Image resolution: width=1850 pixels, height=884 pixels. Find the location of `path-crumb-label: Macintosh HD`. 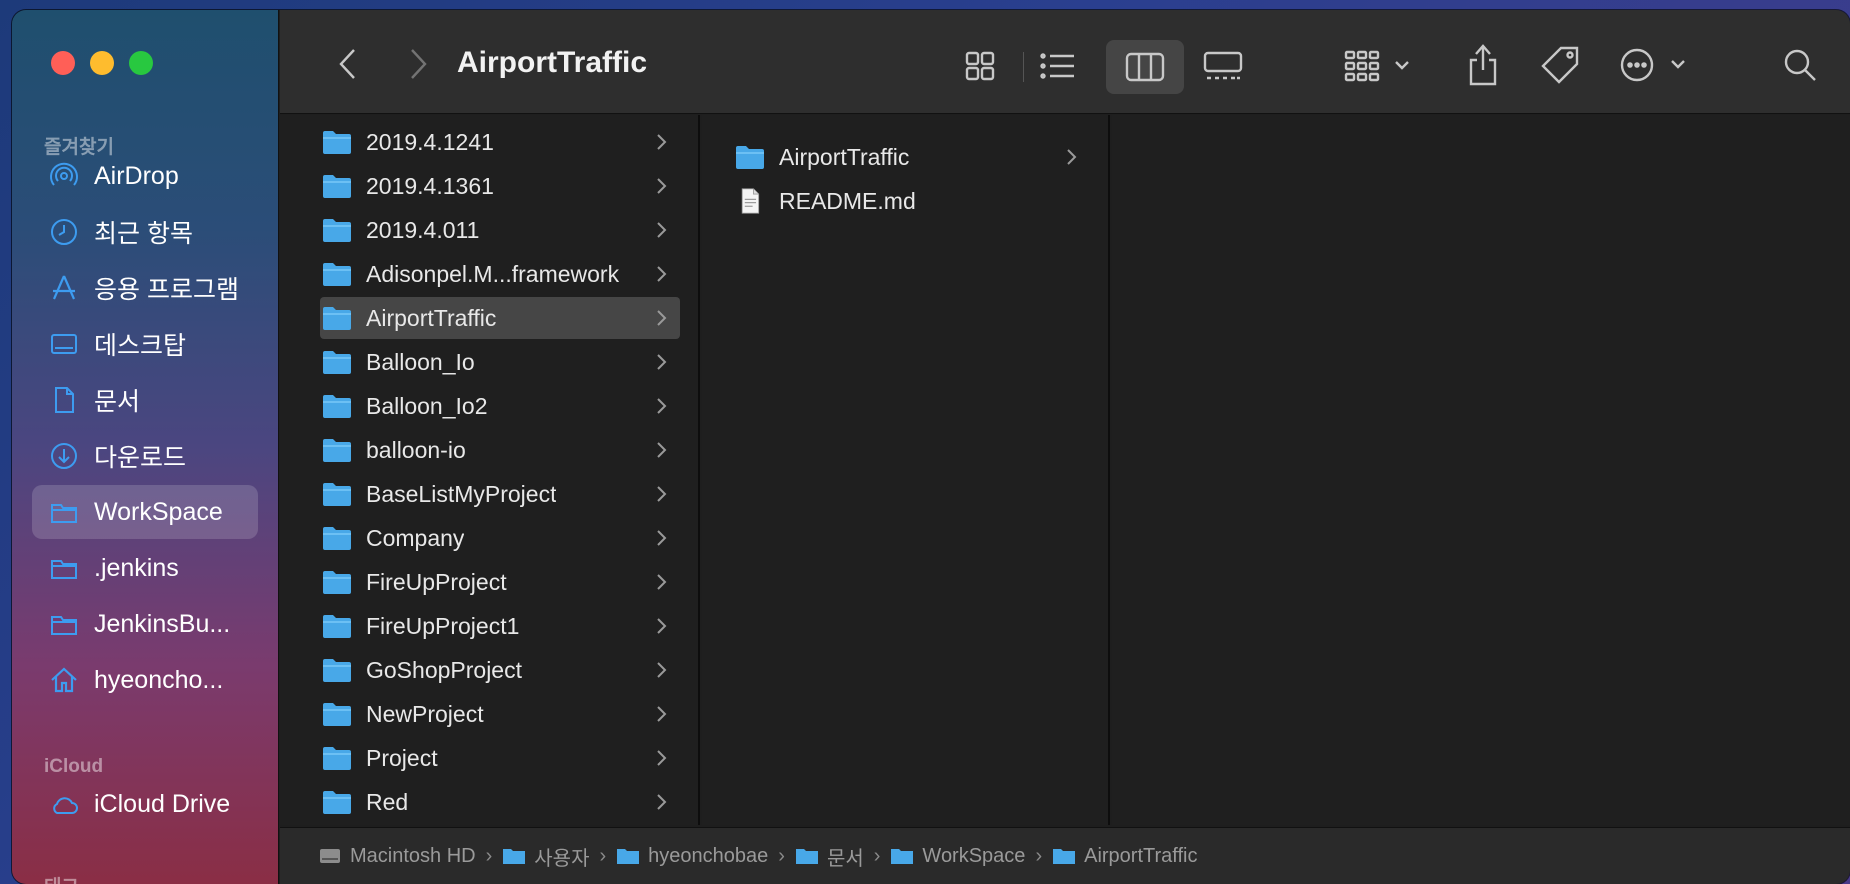

path-crumb-label: Macintosh HD is located at coordinates (413, 855).